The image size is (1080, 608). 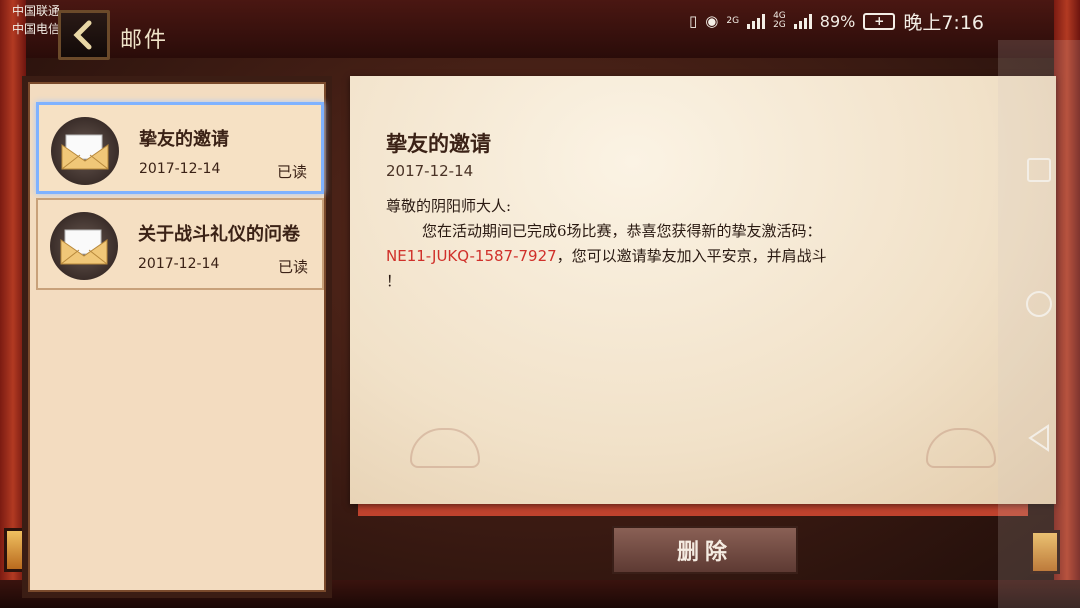 What do you see at coordinates (622, 231) in the screenshot?
I see `letter-line-1: 您在活动期间已完成6场比赛，恭喜您获得新的挚友激活码：` at bounding box center [622, 231].